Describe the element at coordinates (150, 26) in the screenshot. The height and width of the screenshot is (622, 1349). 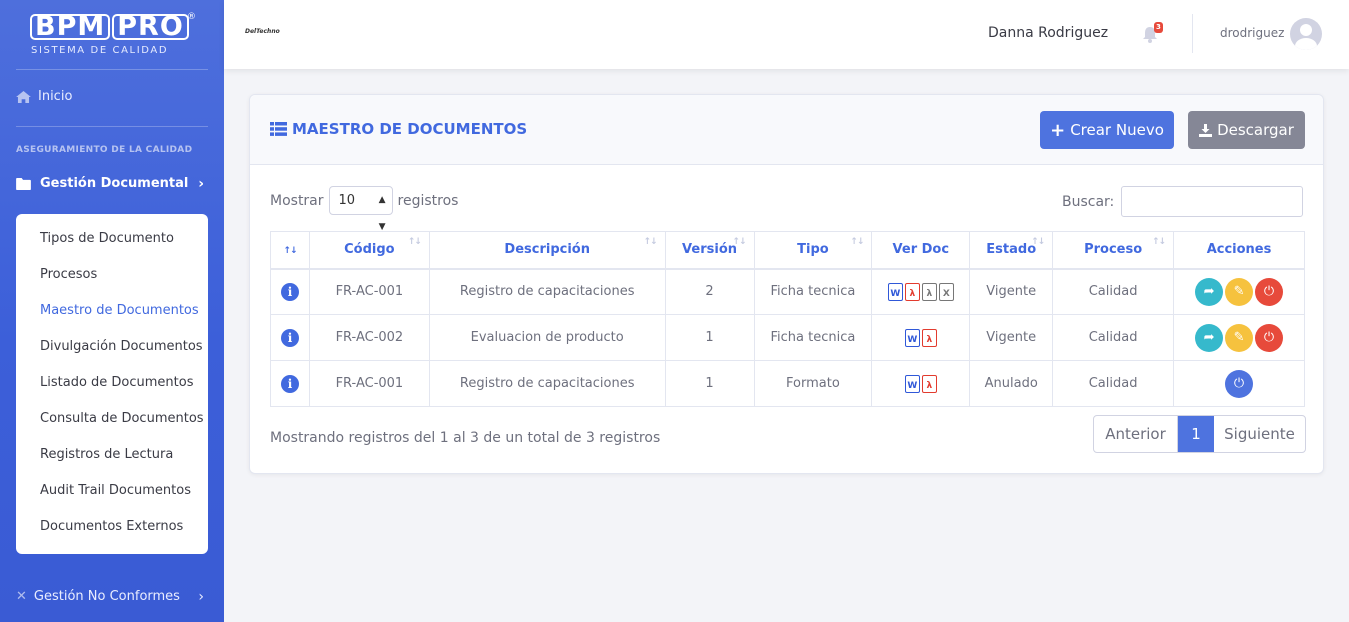
I see `brand-name-b: PRO` at that location.